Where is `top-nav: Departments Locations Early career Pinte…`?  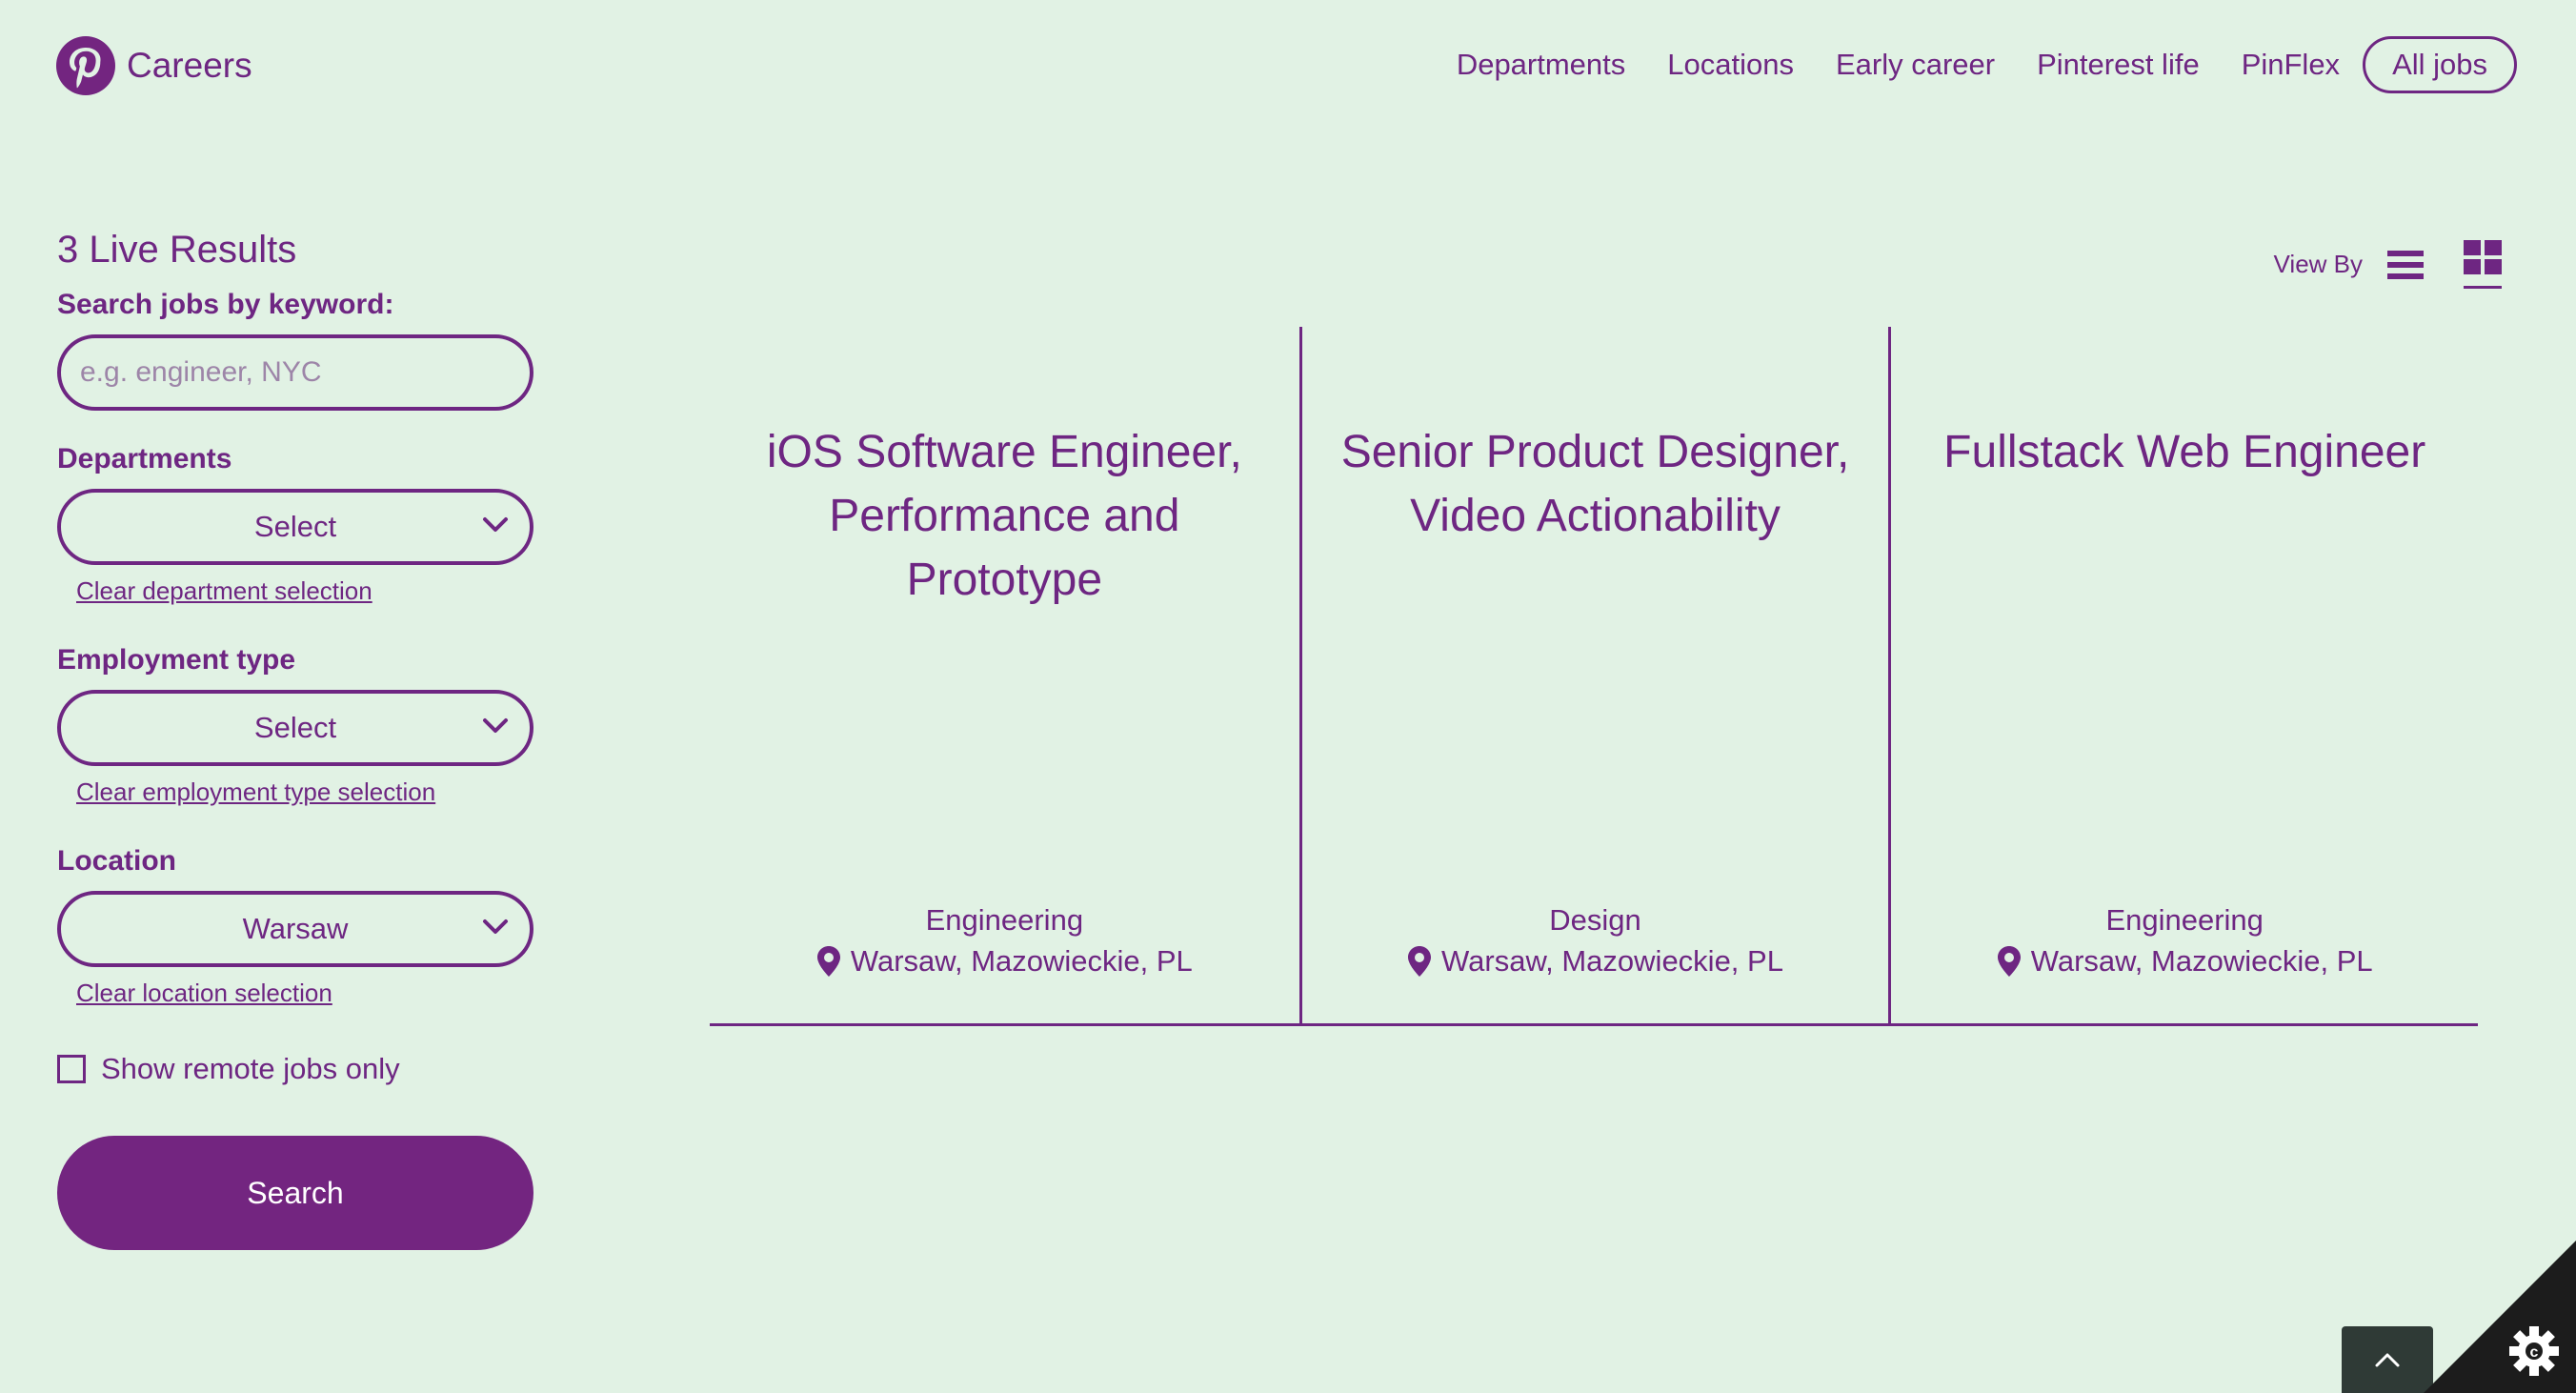 top-nav: Departments Locations Early career Pinte… is located at coordinates (1966, 65).